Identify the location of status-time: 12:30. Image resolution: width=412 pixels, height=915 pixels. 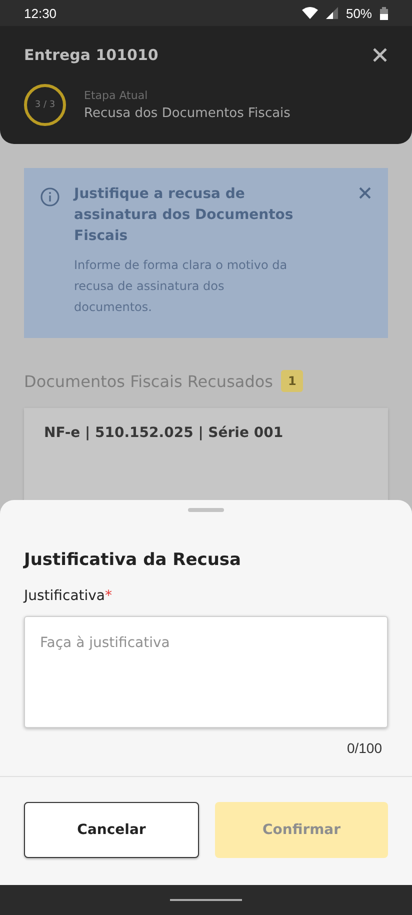
(40, 13).